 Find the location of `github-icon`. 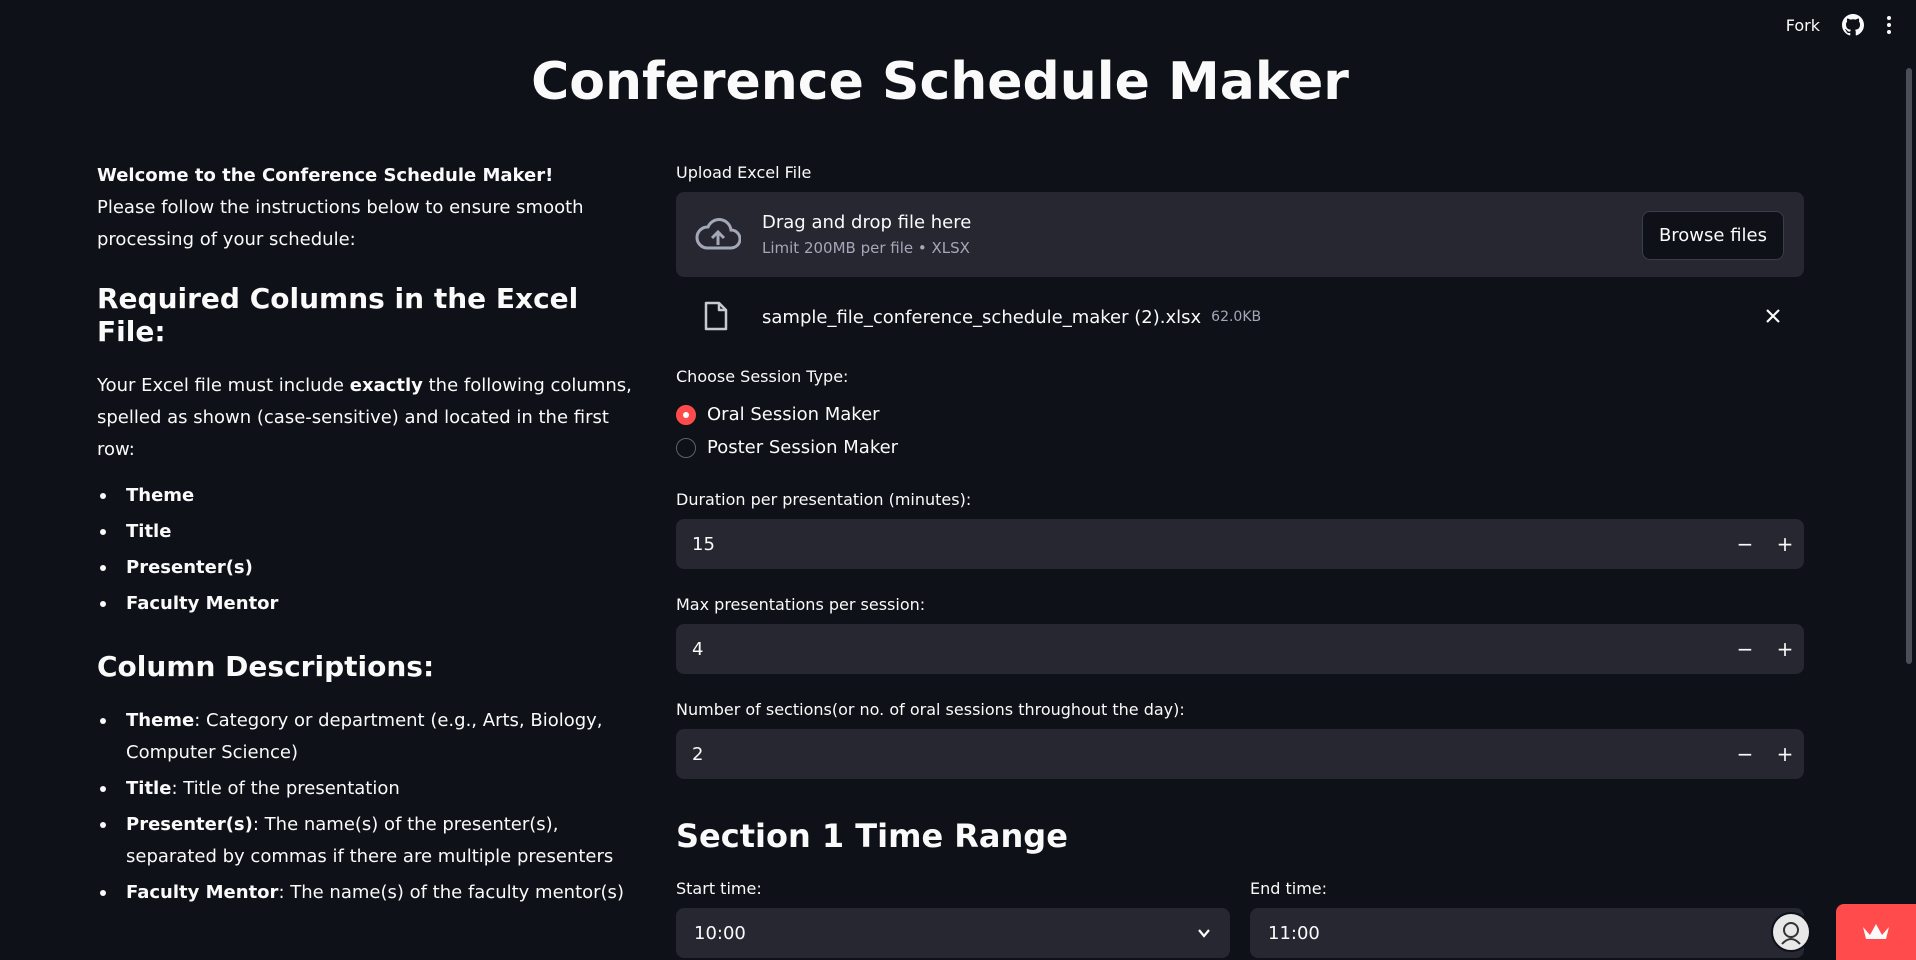

github-icon is located at coordinates (1853, 25).